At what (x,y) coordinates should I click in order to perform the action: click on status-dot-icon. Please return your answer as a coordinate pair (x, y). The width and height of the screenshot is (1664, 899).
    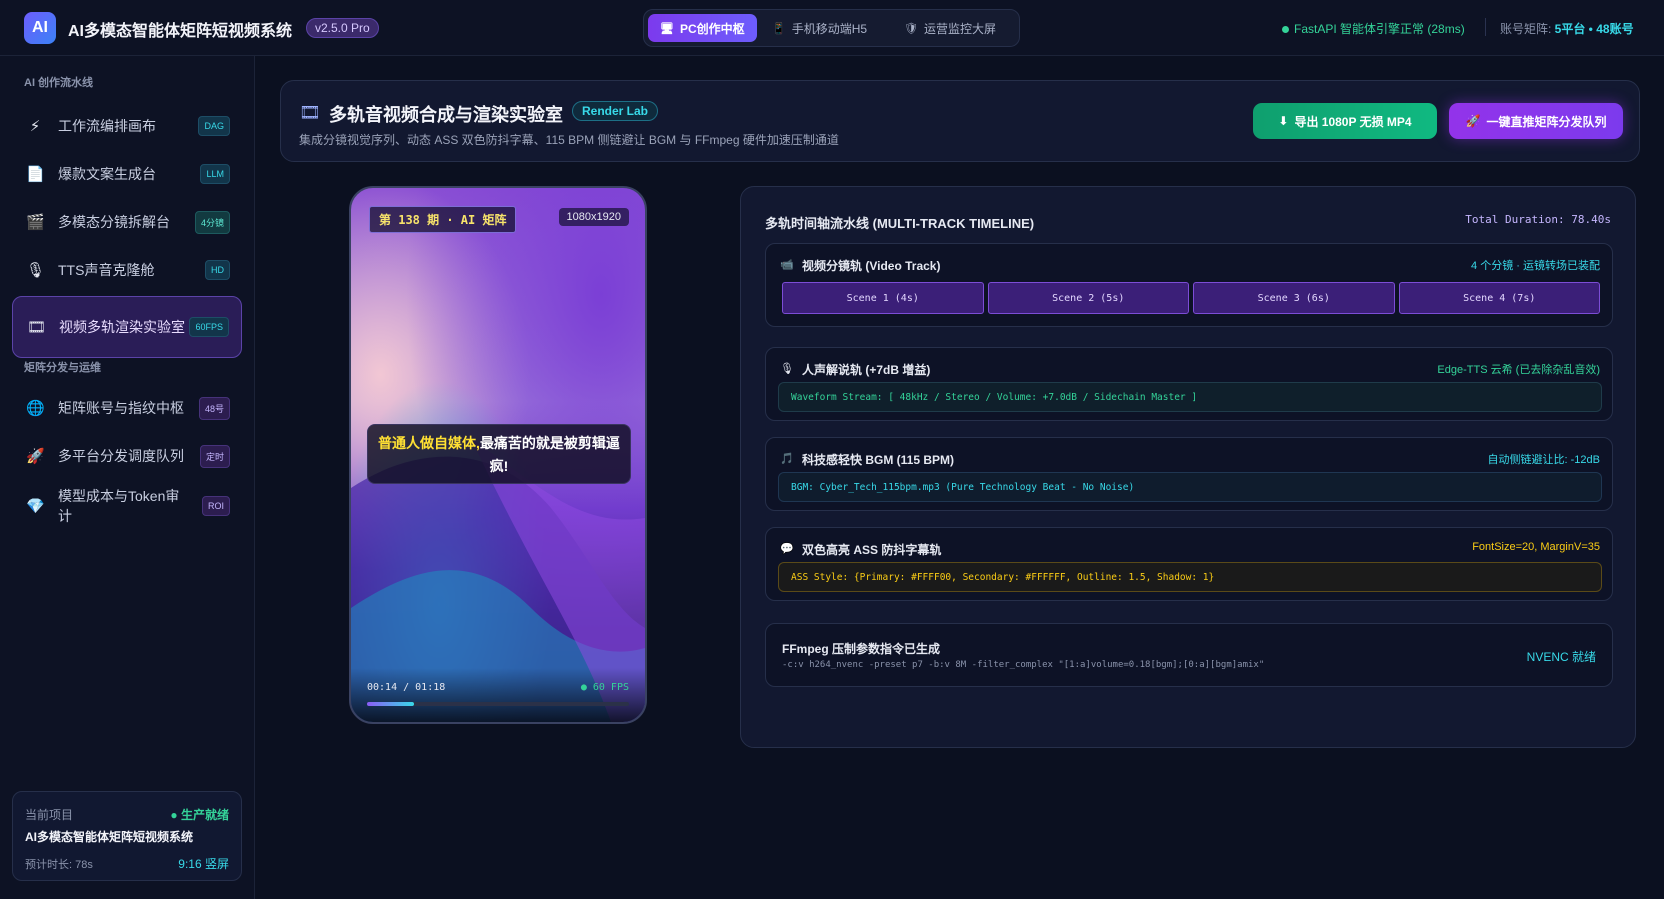
    Looking at the image, I should click on (1285, 29).